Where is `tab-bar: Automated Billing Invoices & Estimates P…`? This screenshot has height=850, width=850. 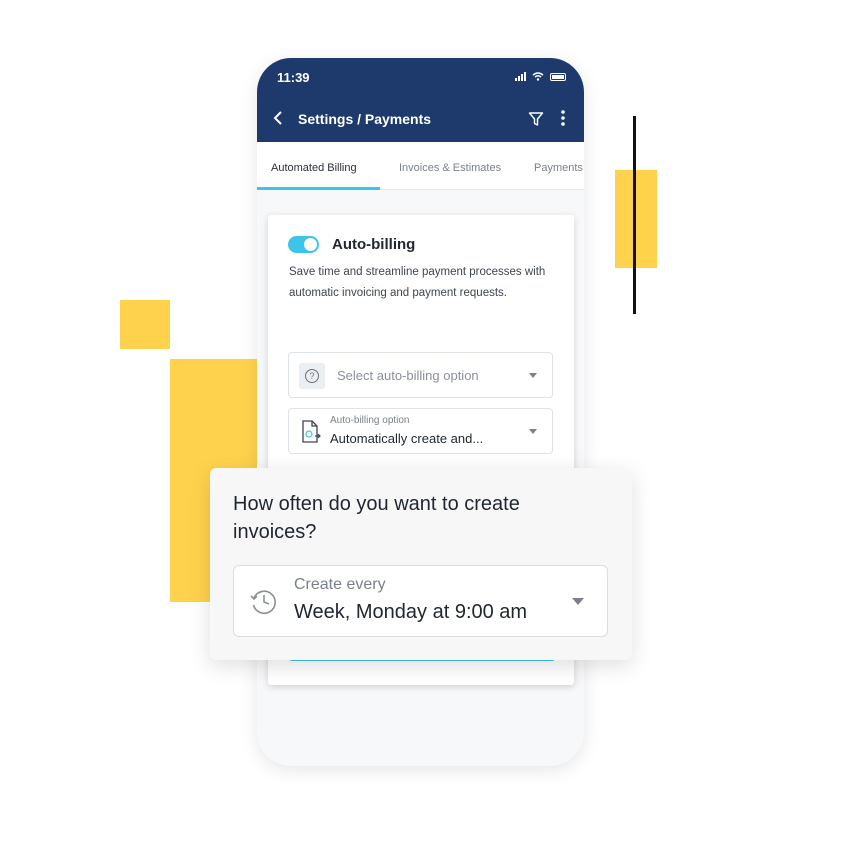 tab-bar: Automated Billing Invoices & Estimates P… is located at coordinates (420, 166).